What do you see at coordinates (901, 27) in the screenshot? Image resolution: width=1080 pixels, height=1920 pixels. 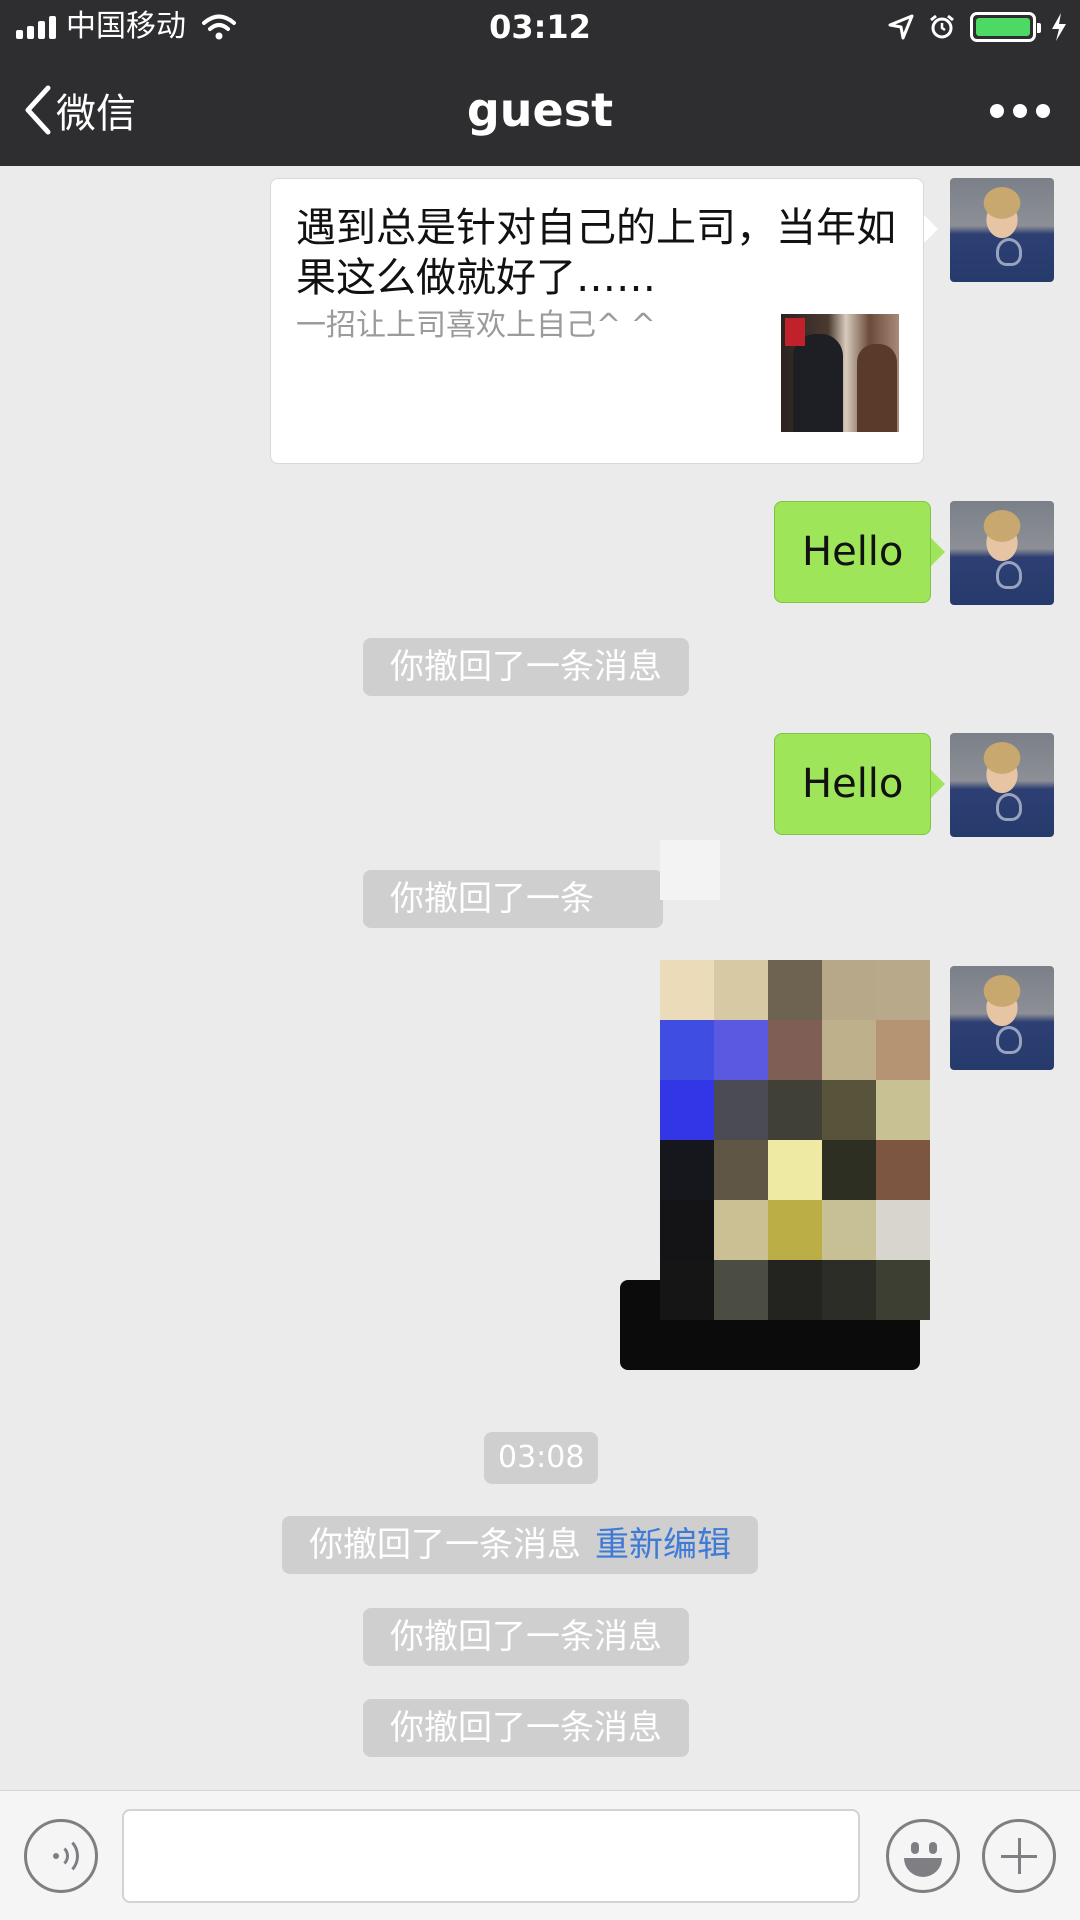 I see `location-arrow-icon` at bounding box center [901, 27].